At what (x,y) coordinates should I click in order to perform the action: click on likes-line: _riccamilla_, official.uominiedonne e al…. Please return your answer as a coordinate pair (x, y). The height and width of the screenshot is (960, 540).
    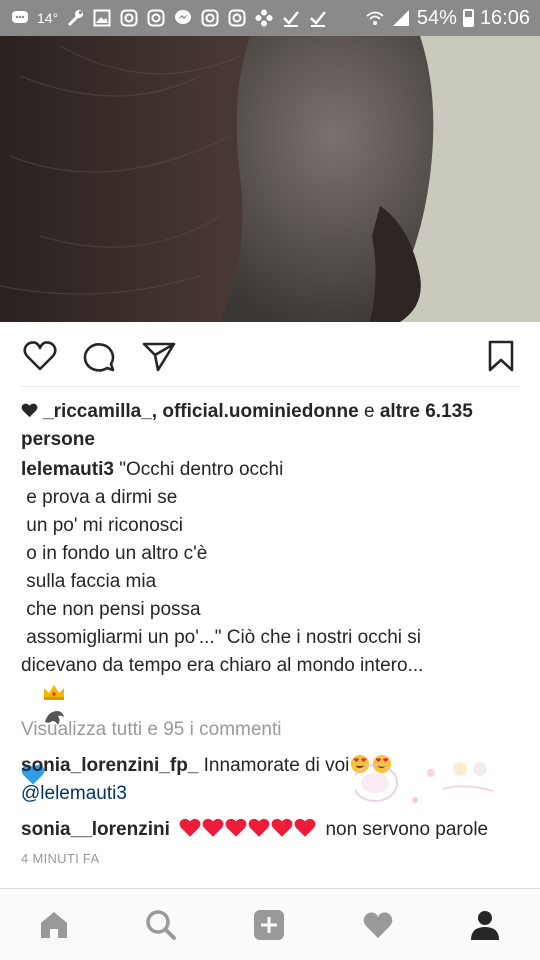
    Looking at the image, I should click on (271, 426).